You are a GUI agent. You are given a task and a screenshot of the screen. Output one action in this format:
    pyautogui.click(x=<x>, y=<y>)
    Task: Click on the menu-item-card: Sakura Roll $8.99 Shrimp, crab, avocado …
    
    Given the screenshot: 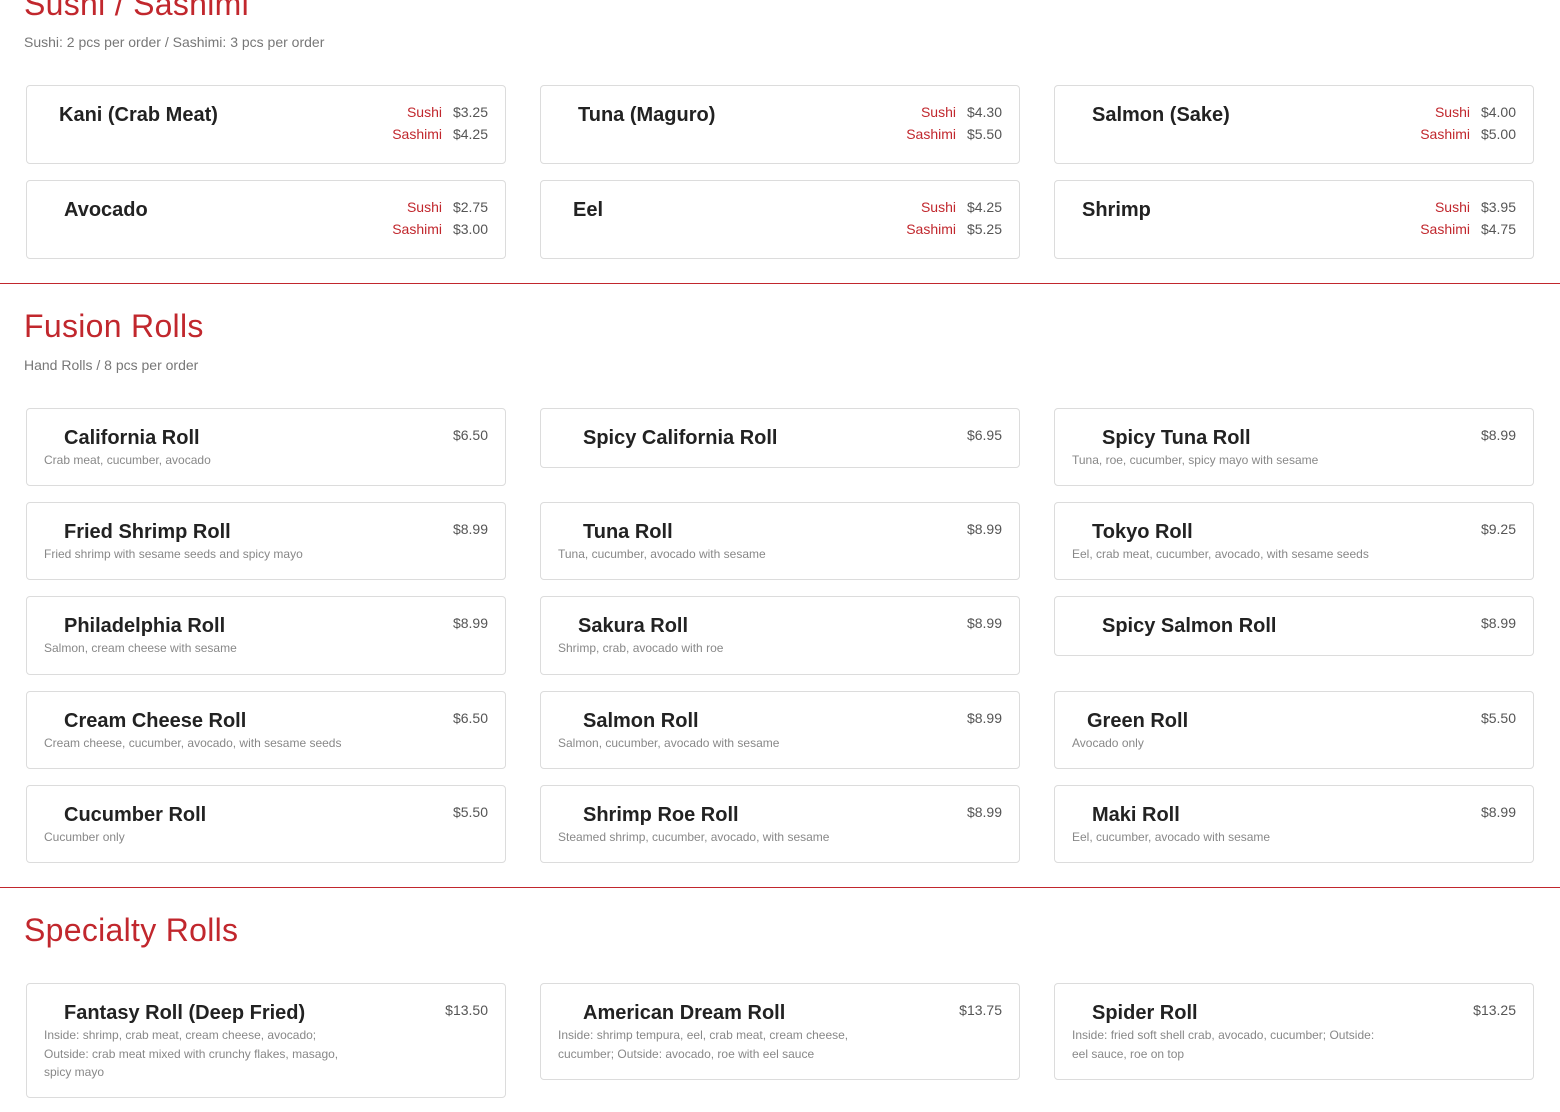 What is the action you would take?
    pyautogui.click(x=780, y=635)
    